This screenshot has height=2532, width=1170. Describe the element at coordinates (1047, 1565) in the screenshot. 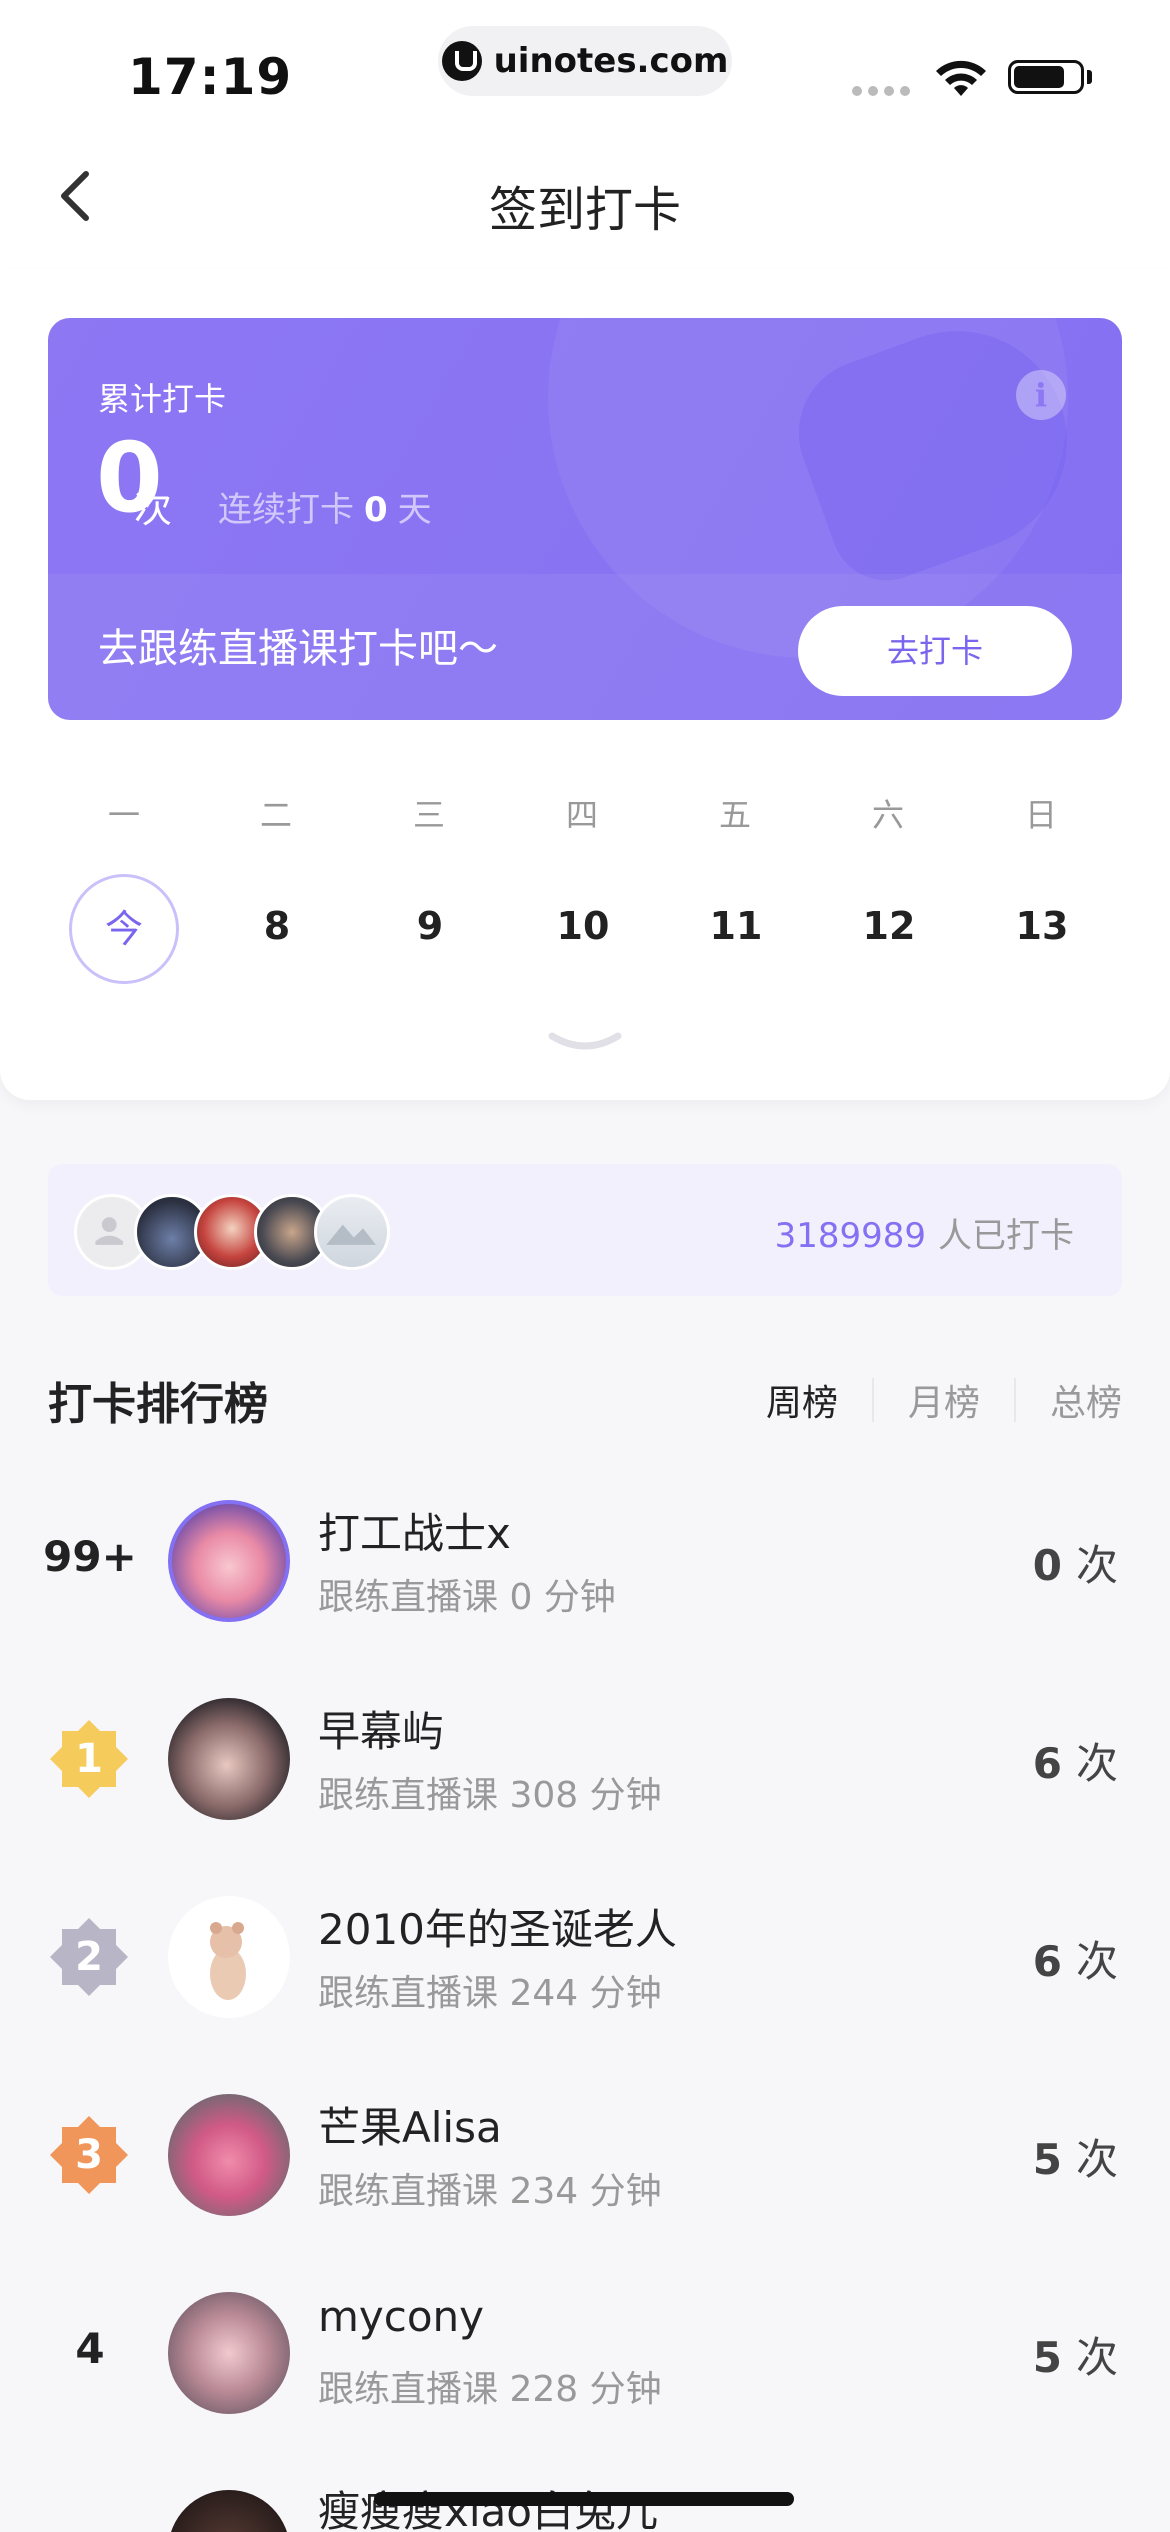

I see `count-value: 0` at that location.